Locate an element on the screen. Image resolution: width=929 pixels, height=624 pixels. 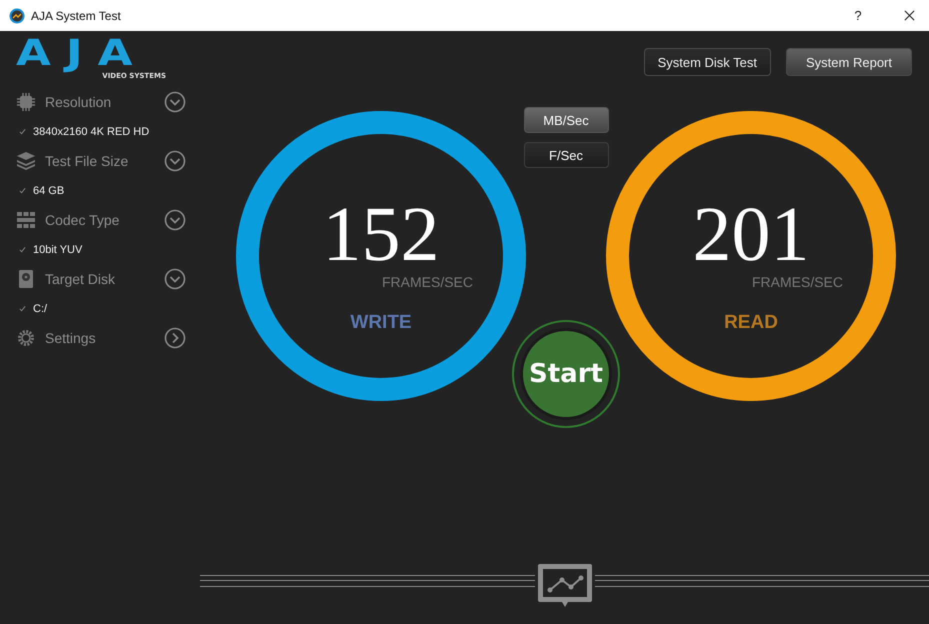
sidebar-item: Target Disk is located at coordinates (80, 279).